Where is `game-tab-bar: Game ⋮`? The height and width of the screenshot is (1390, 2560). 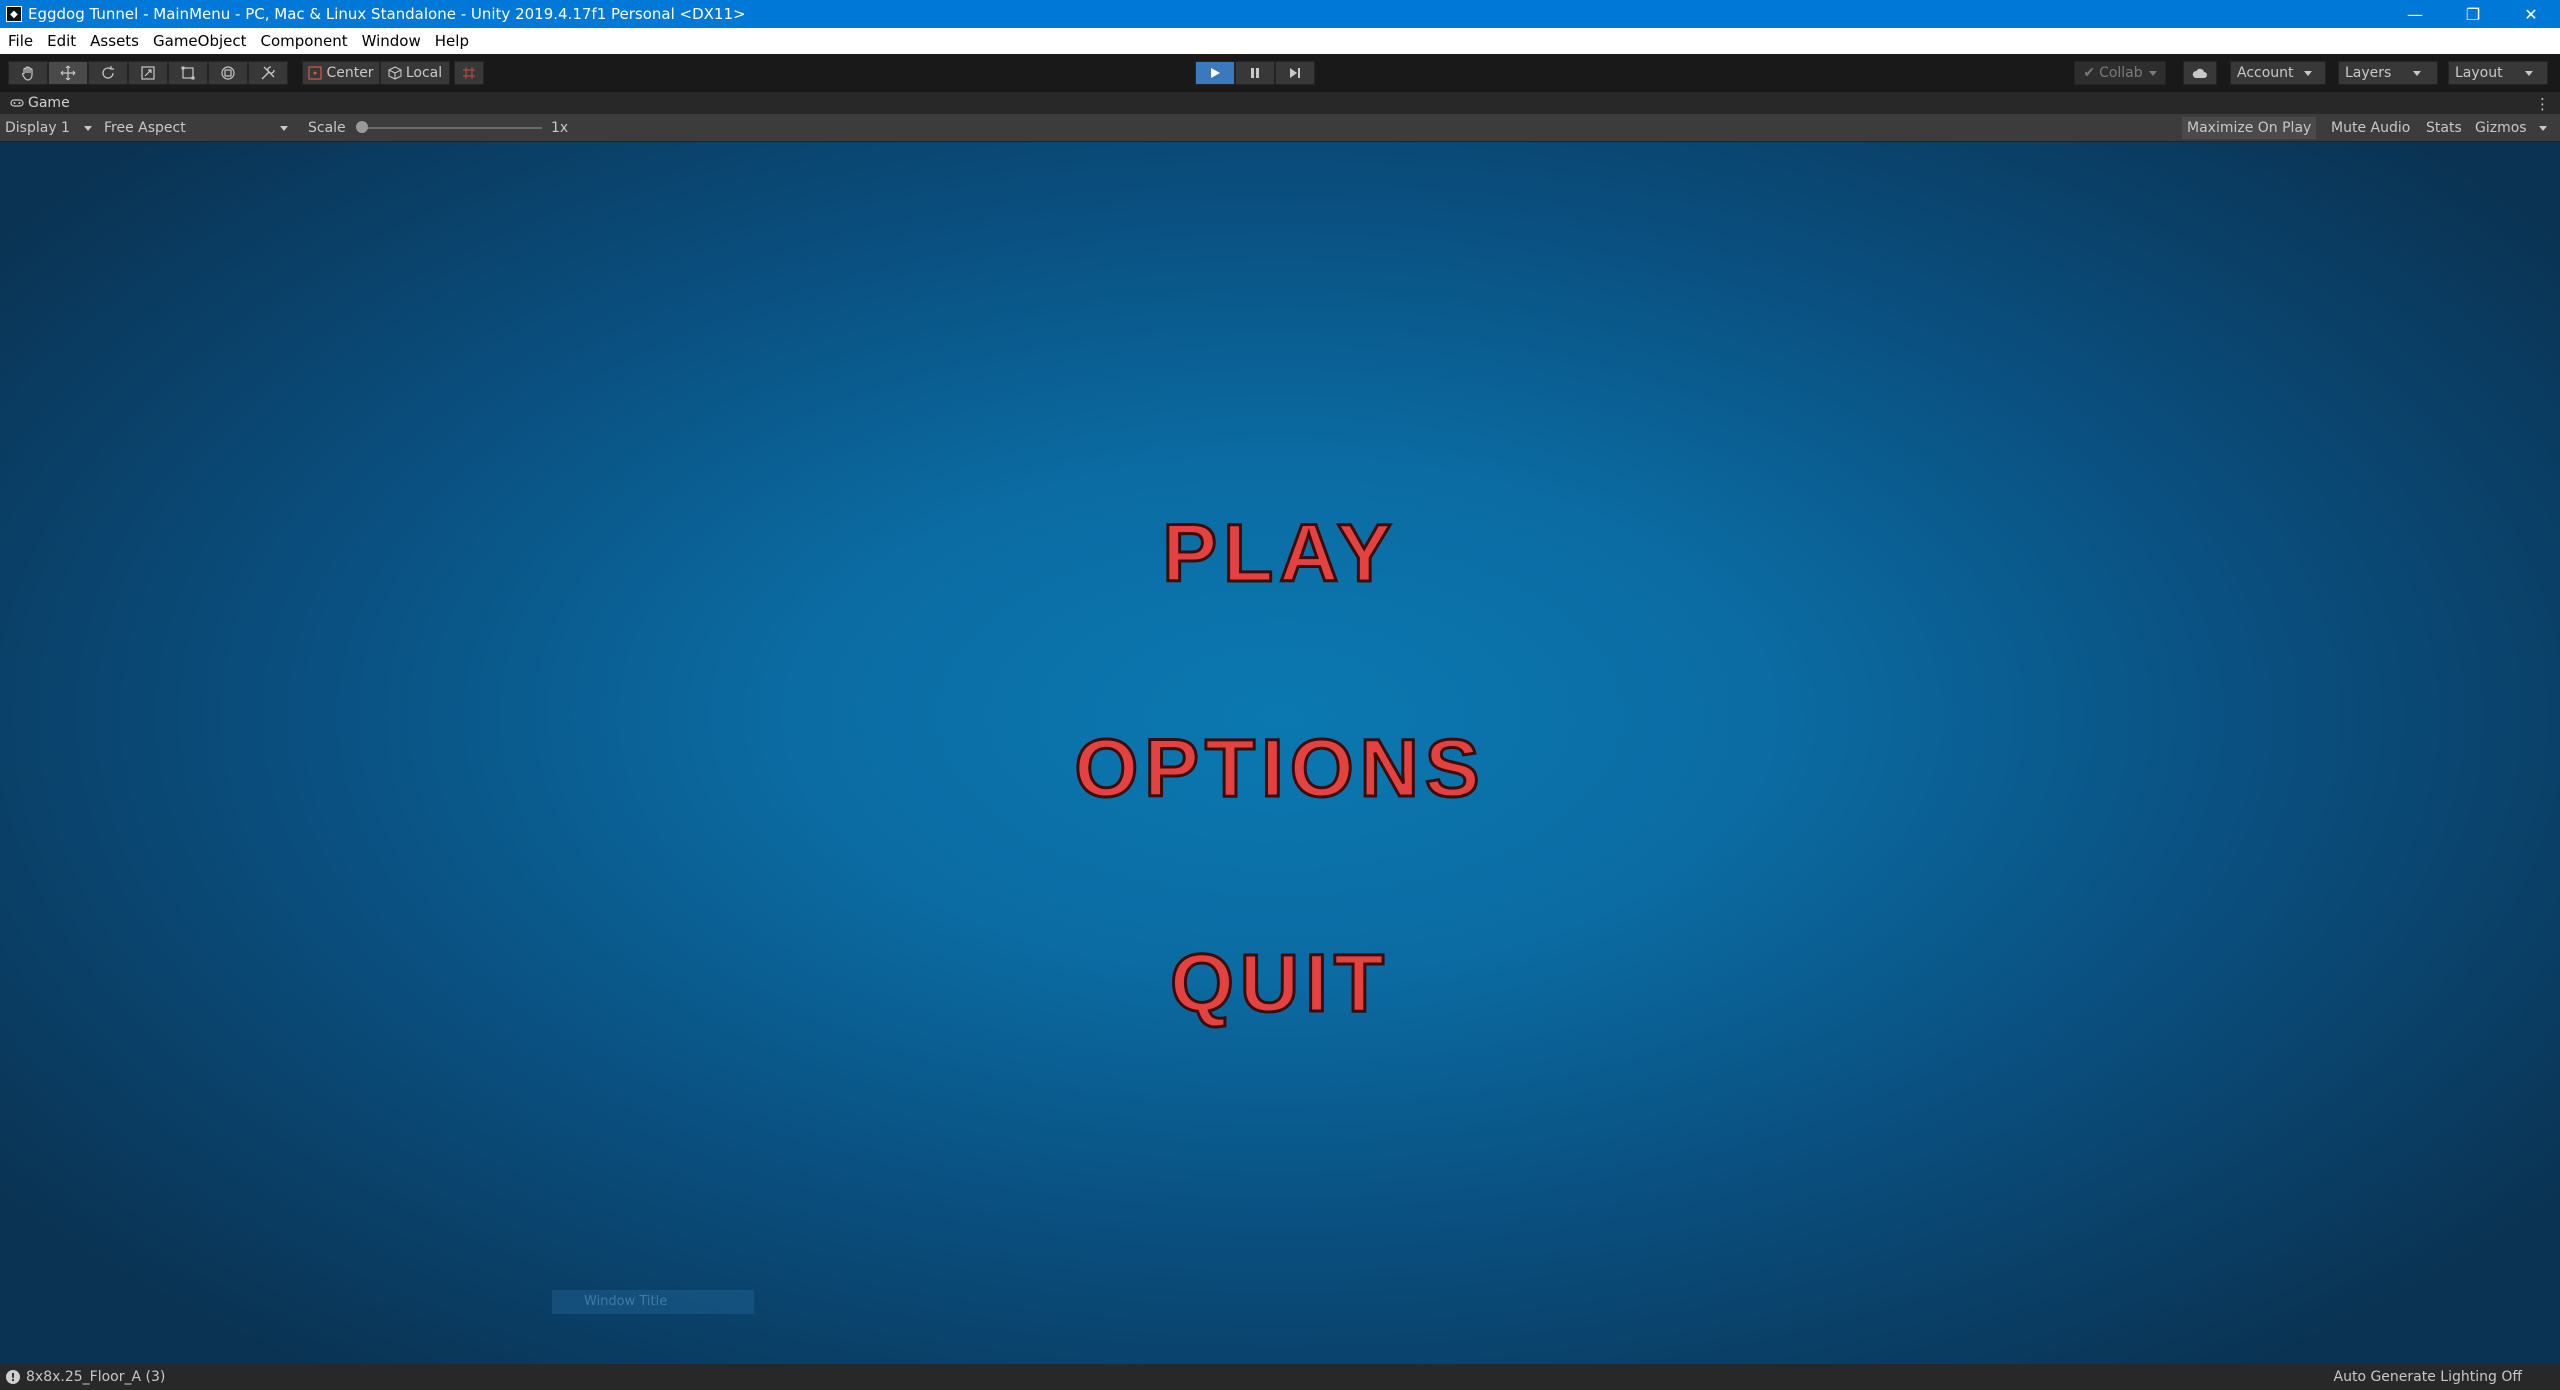
game-tab-bar: Game ⋮ is located at coordinates (1280, 103).